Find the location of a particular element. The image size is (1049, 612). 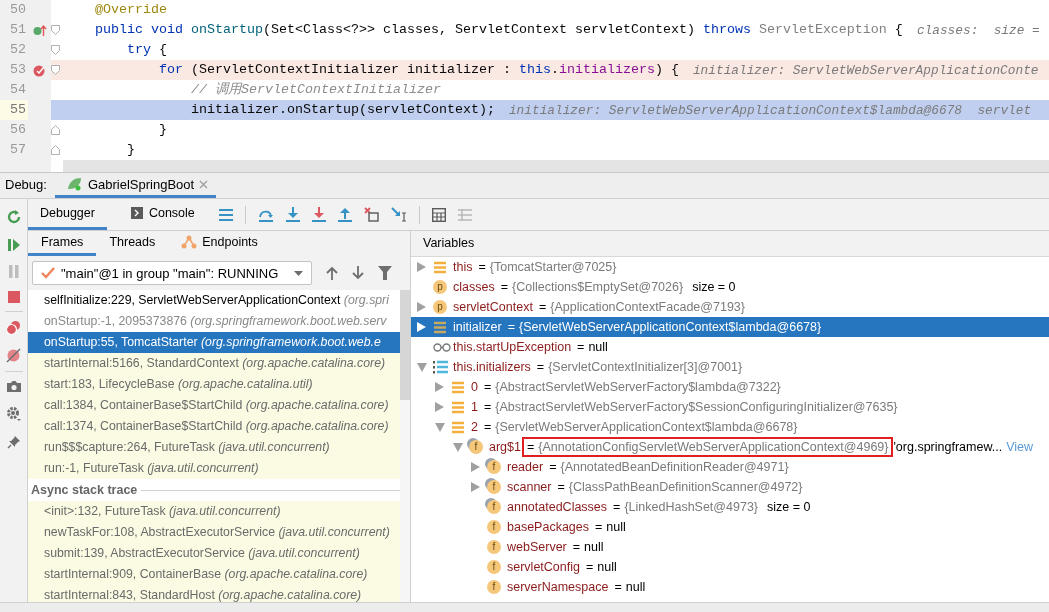

settings-icon is located at coordinates (13, 414).